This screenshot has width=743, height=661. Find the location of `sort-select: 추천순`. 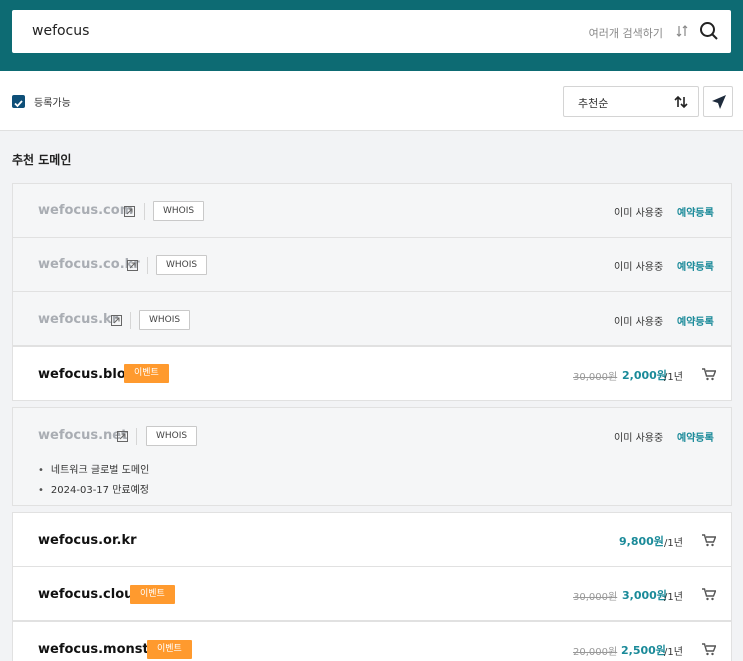

sort-select: 추천순 is located at coordinates (631, 101).